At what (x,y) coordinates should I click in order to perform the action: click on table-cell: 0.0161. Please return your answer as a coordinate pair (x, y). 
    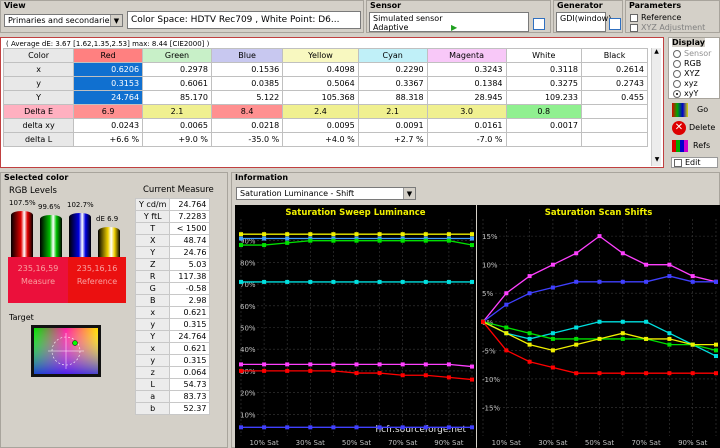
    Looking at the image, I should click on (466, 125).